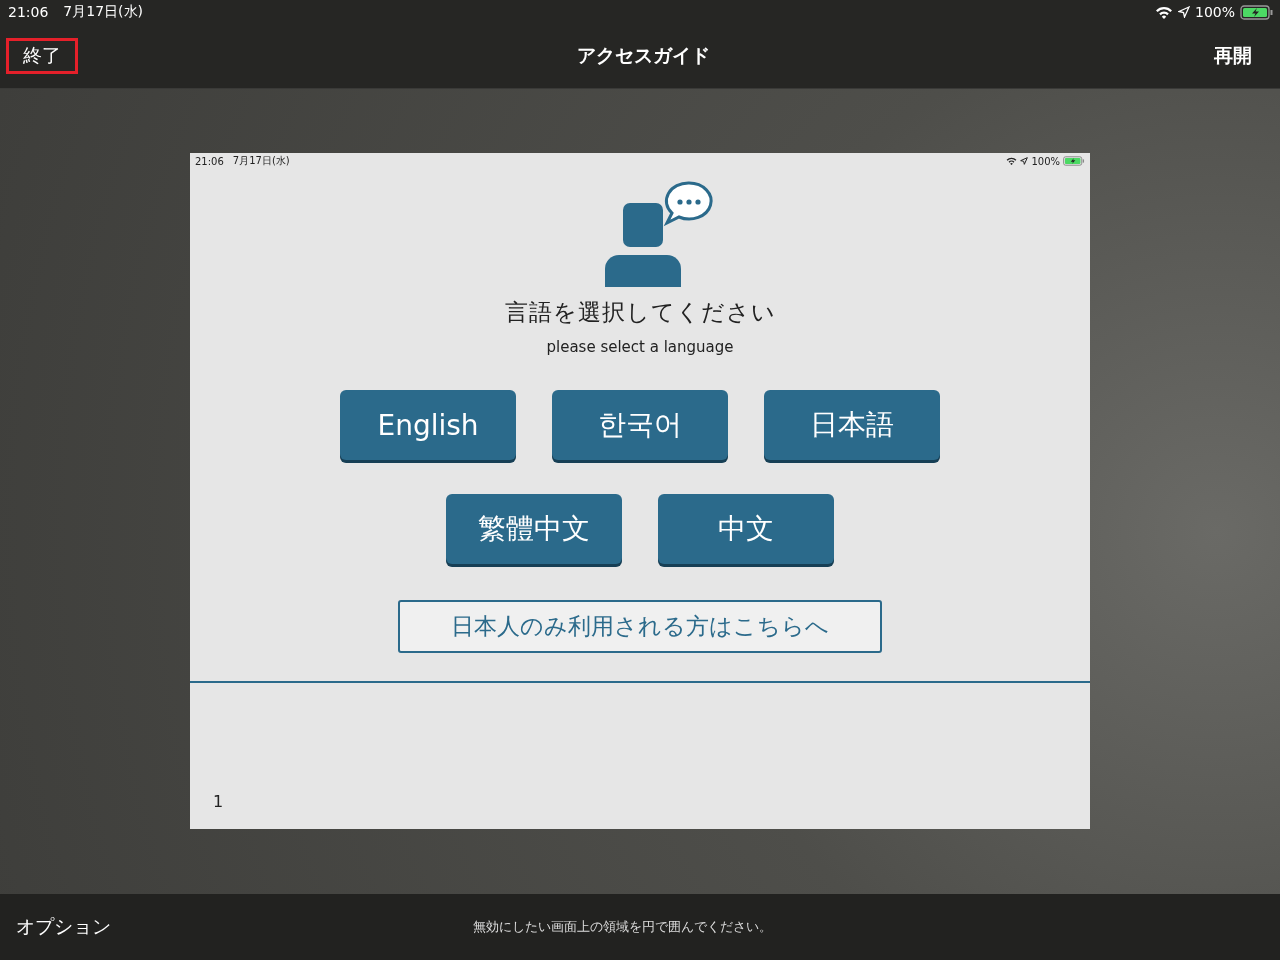 The width and height of the screenshot is (1280, 960). I want to click on language-button: 한국어, so click(640, 425).